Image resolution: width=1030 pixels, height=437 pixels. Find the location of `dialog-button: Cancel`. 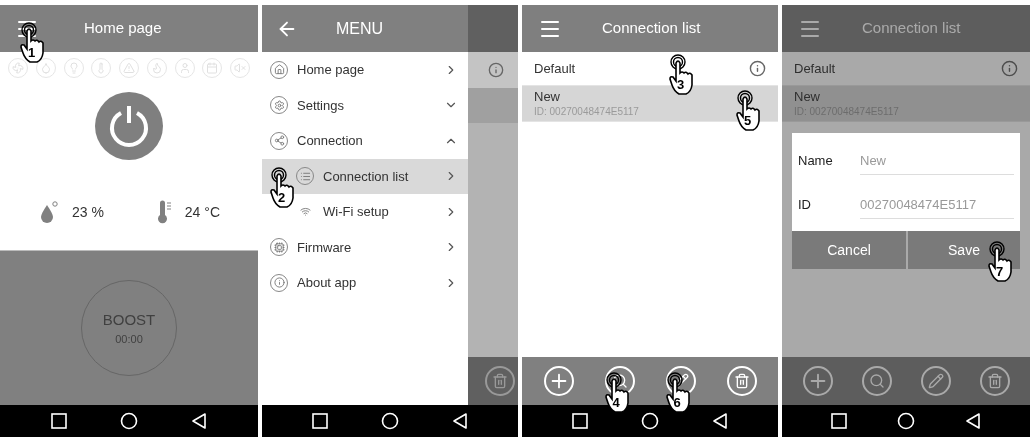

dialog-button: Cancel is located at coordinates (849, 250).